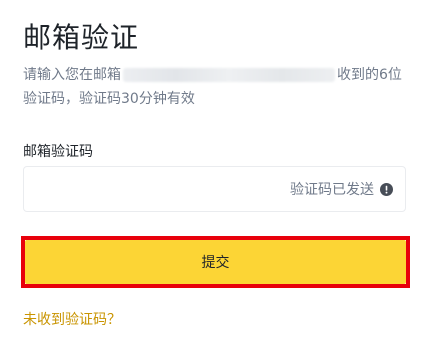  I want to click on code-sent-status: 验证码已发送, so click(341, 189).